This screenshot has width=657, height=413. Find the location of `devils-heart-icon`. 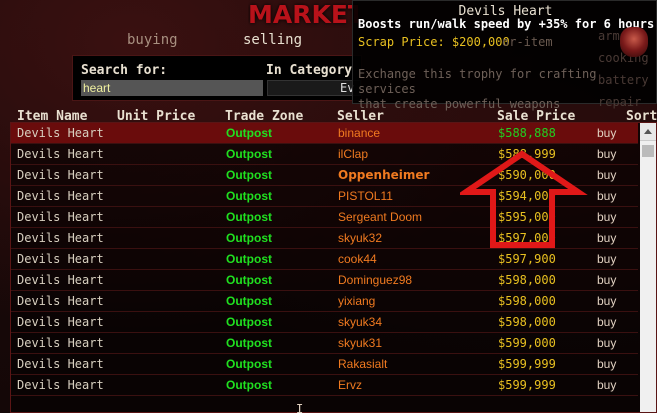

devils-heart-icon is located at coordinates (634, 42).